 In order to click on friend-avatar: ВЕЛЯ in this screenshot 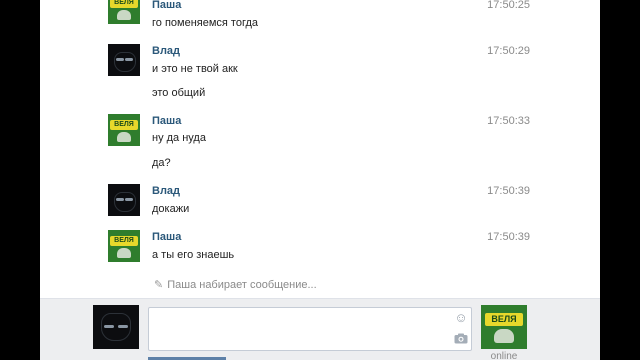, I will do `click(504, 327)`.